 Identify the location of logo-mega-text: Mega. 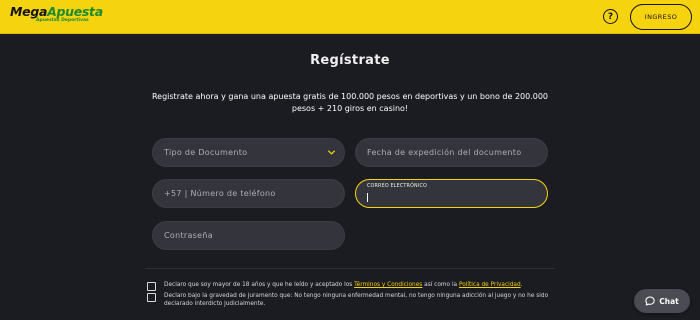
(29, 11).